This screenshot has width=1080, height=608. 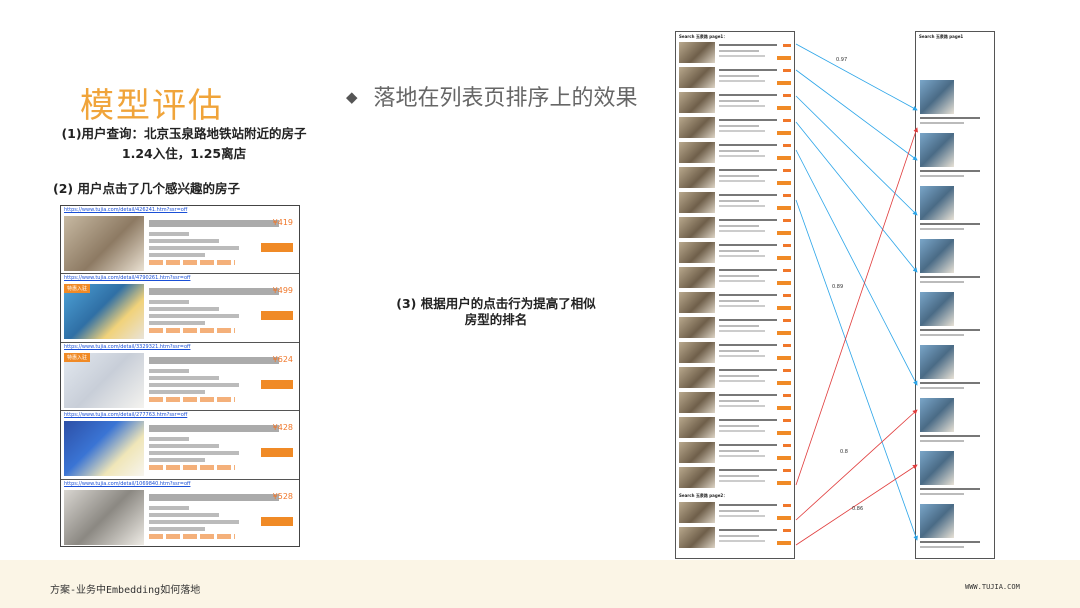 What do you see at coordinates (838, 287) in the screenshot?
I see `similarity-score: 0.89` at bounding box center [838, 287].